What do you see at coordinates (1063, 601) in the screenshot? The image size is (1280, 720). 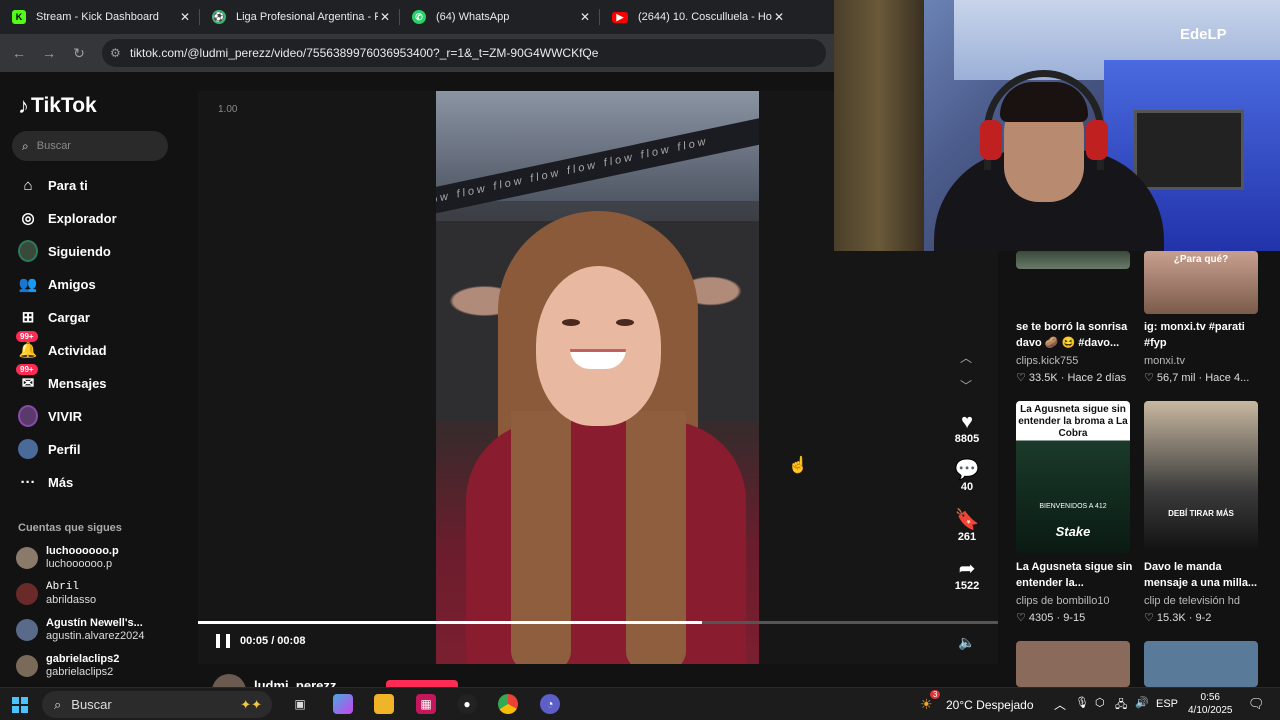 I see `recommendation-author: clips de bombillo10` at bounding box center [1063, 601].